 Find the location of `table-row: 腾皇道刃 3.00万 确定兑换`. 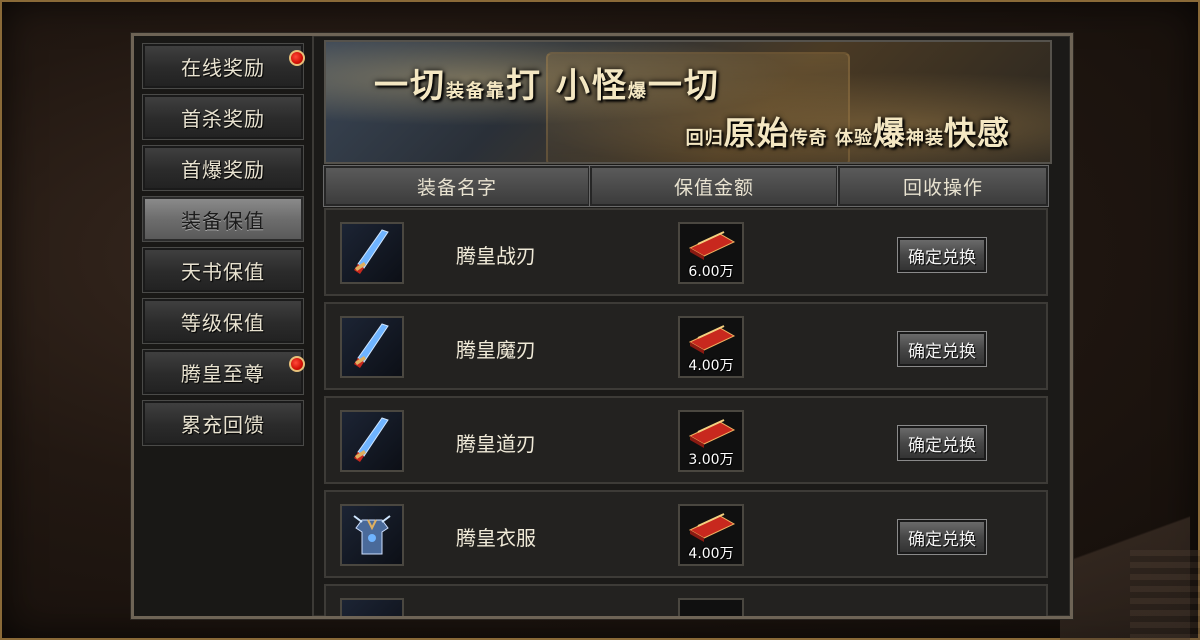

table-row: 腾皇道刃 3.00万 确定兑换 is located at coordinates (686, 440).